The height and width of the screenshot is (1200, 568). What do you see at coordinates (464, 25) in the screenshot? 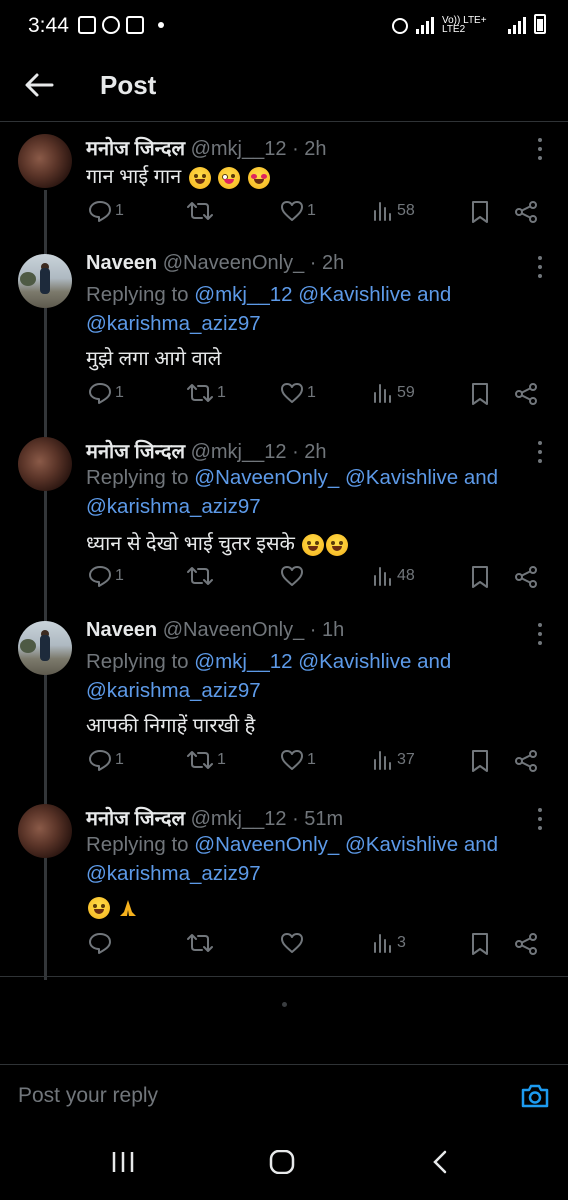
I see `network-label: Vo)) LTE+ LTE2` at bounding box center [464, 25].